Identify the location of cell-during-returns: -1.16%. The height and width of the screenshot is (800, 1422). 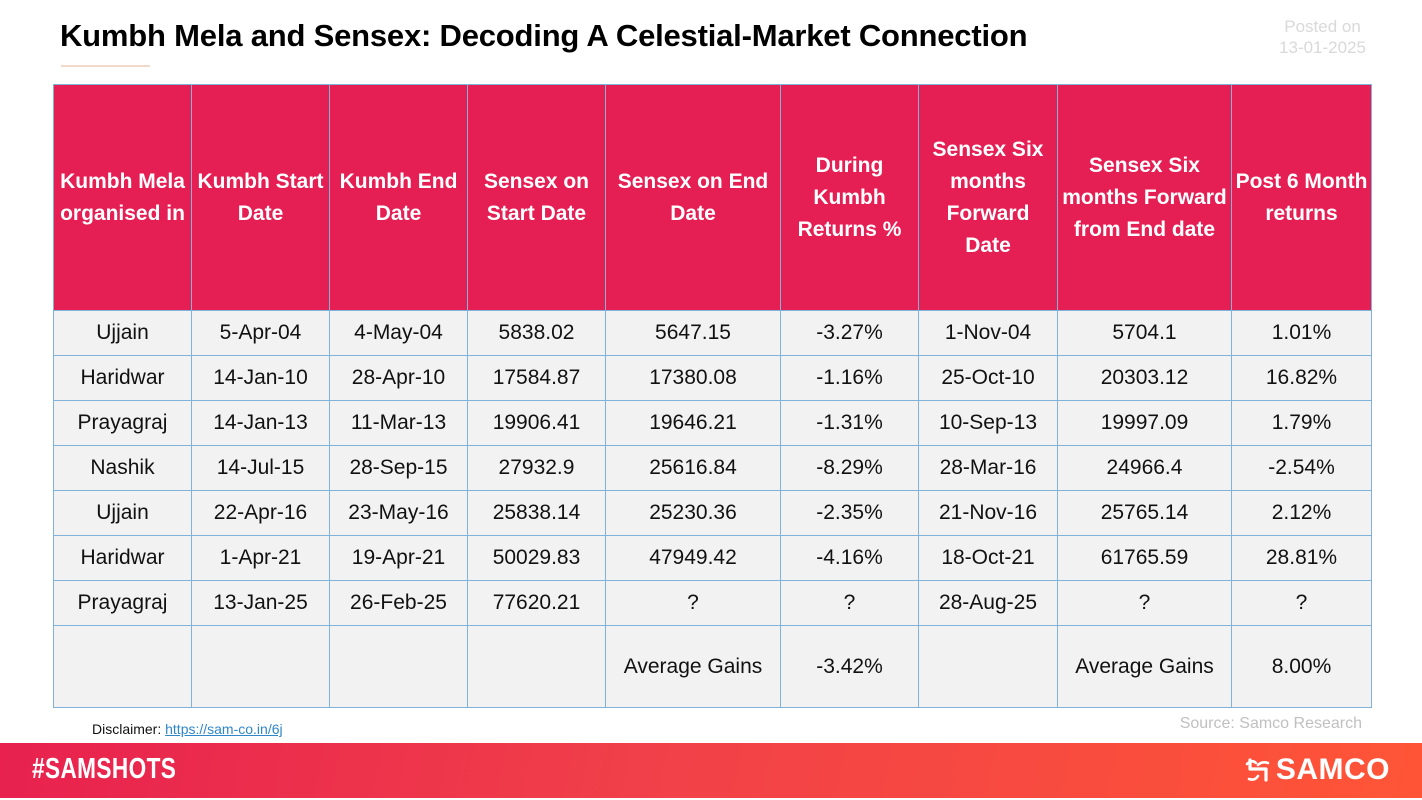
(849, 378).